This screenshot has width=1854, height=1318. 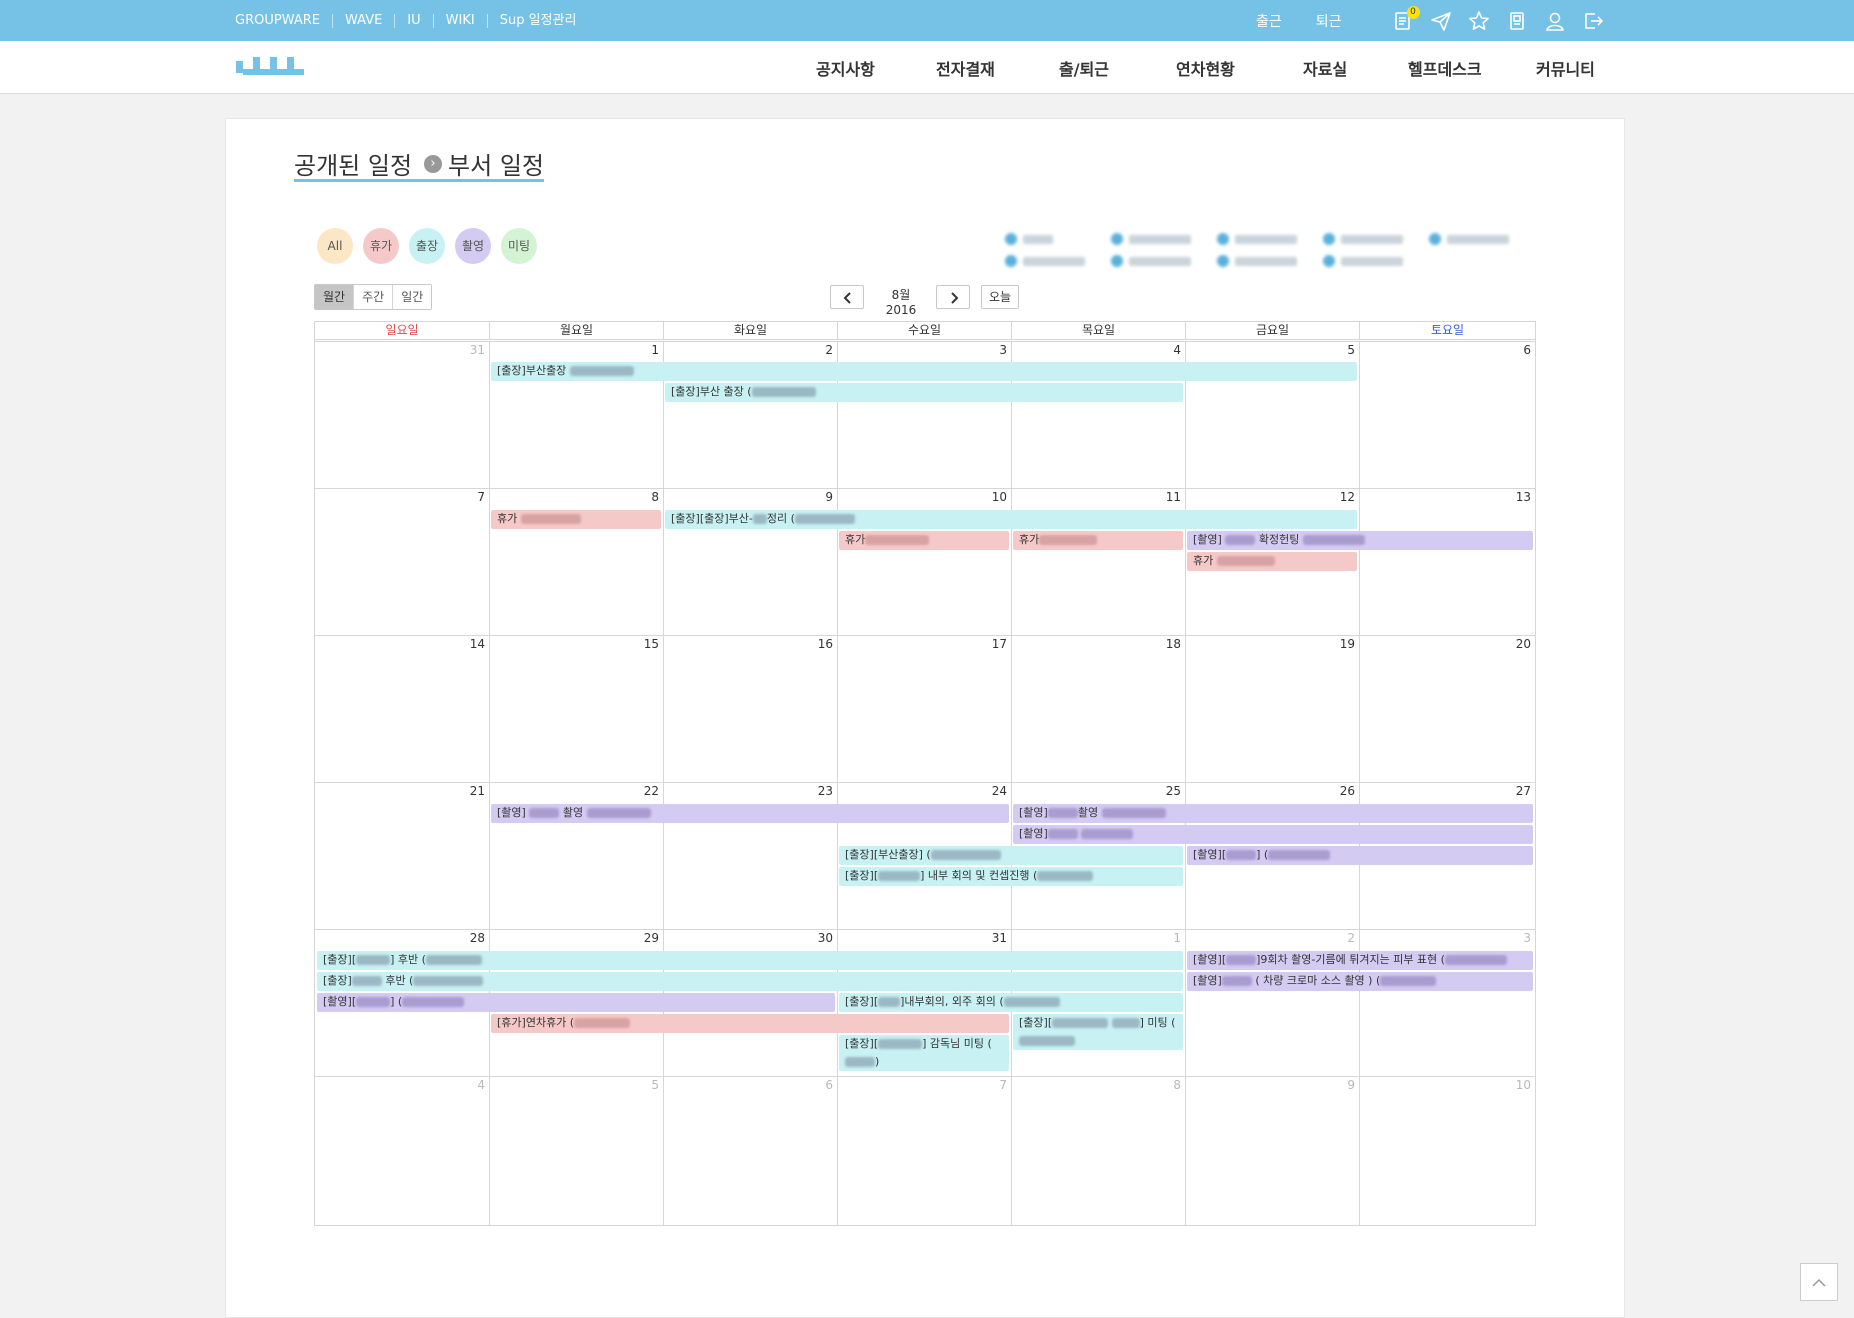 What do you see at coordinates (651, 644) in the screenshot?
I see `day-number: 15` at bounding box center [651, 644].